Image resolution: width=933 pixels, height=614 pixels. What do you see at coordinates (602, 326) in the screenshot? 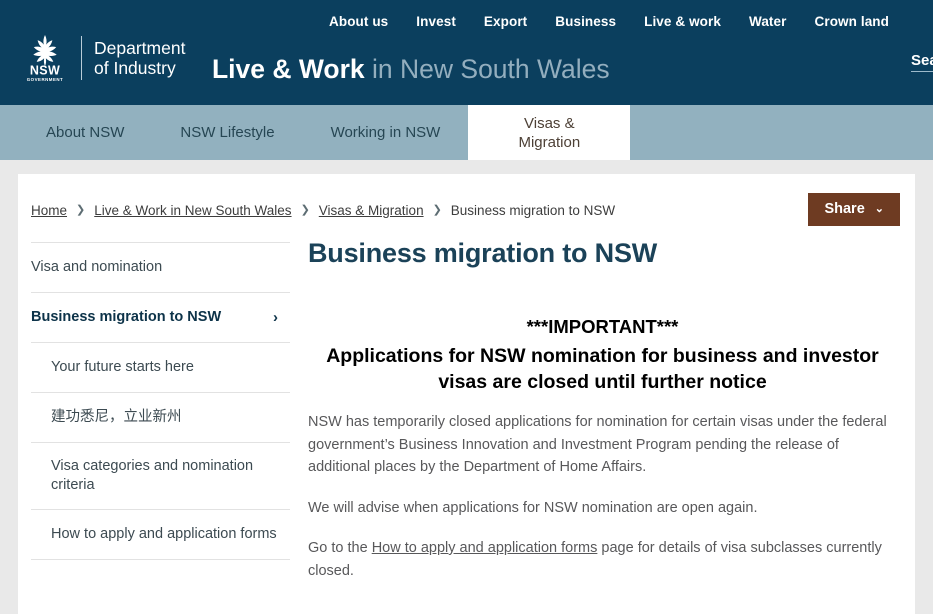
I see `notice-heading: ***IMPORTANT***` at bounding box center [602, 326].